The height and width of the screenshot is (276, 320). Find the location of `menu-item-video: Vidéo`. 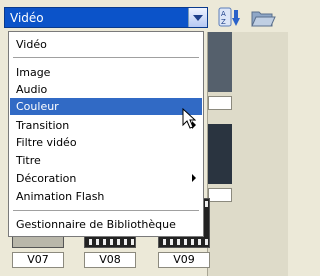

menu-item-video: Vidéo is located at coordinates (106, 44).